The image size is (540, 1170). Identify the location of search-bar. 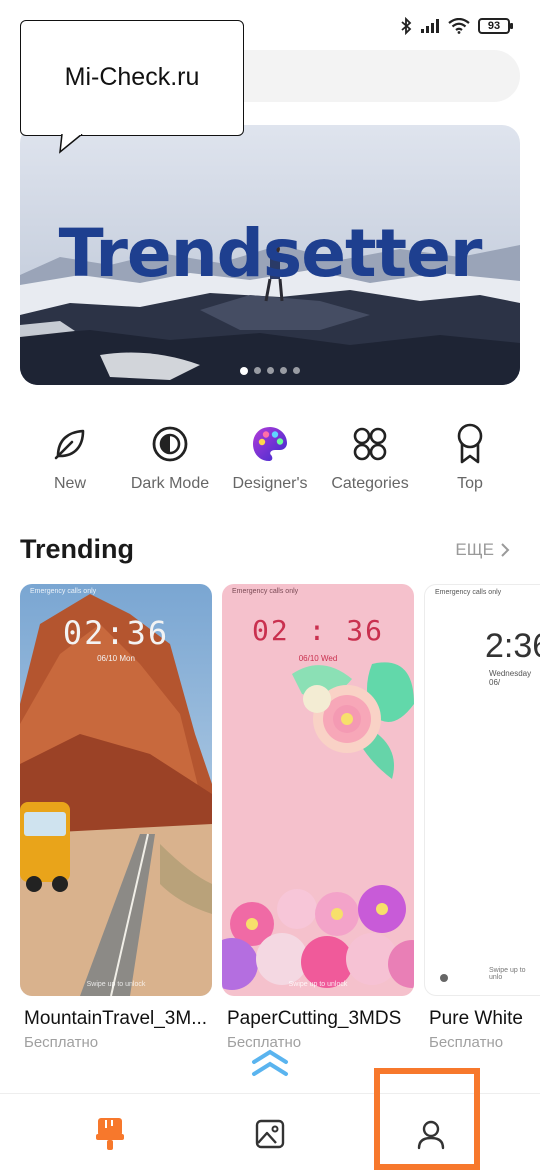
(360, 76).